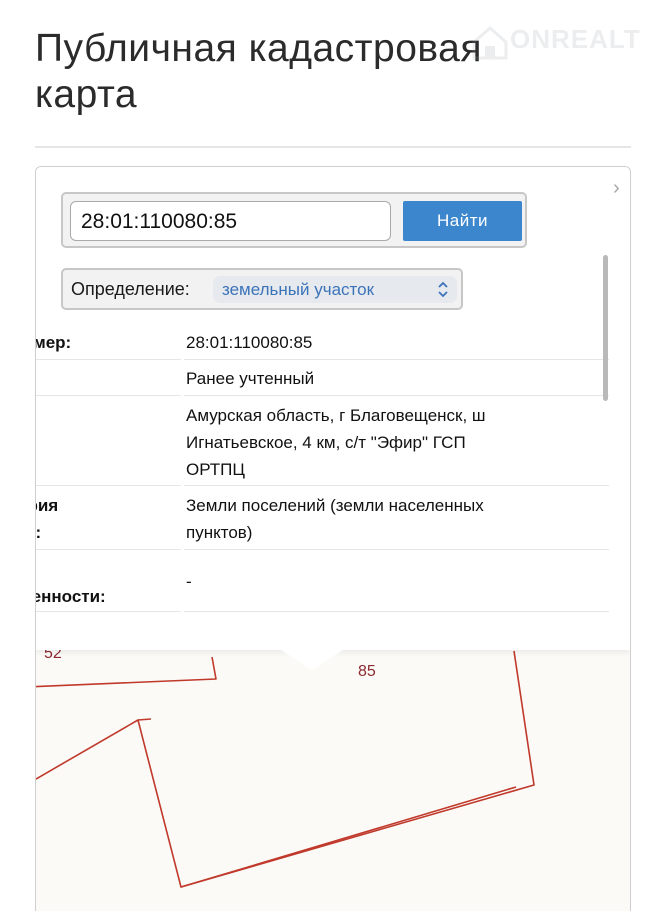 The image size is (665, 911). What do you see at coordinates (71, 596) in the screenshot?
I see `info-key: орма обственности:` at bounding box center [71, 596].